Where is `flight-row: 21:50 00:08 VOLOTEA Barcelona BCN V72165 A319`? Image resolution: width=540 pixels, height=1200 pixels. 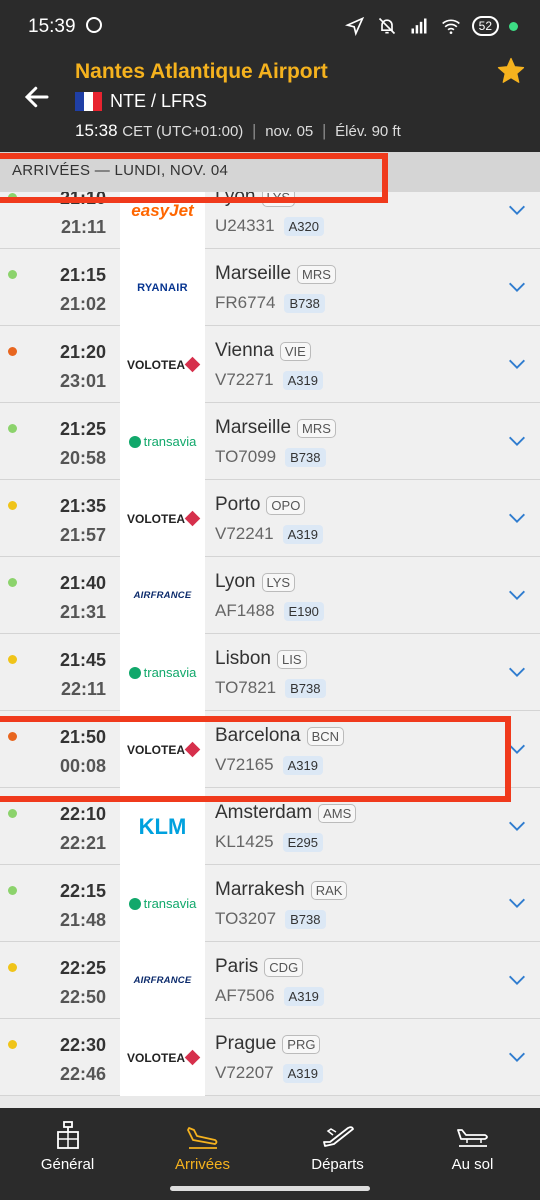 flight-row: 21:50 00:08 VOLOTEA Barcelona BCN V72165 A319 is located at coordinates (270, 749).